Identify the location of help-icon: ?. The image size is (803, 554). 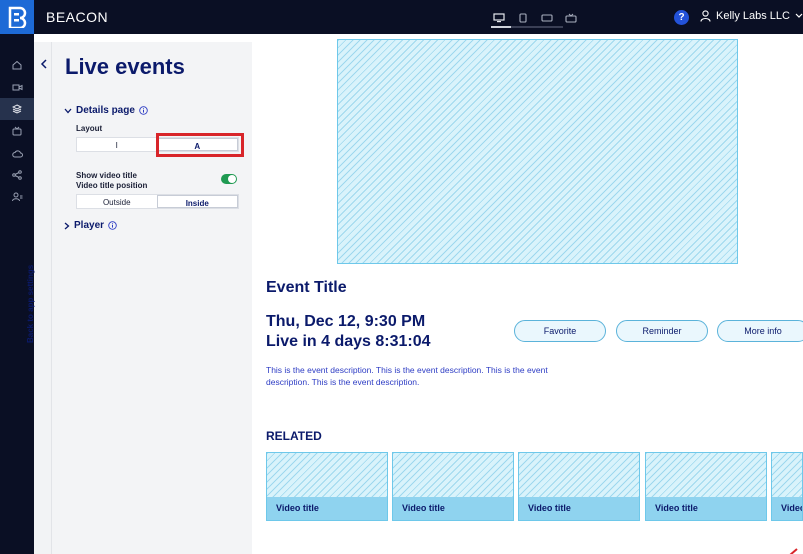
(681, 17).